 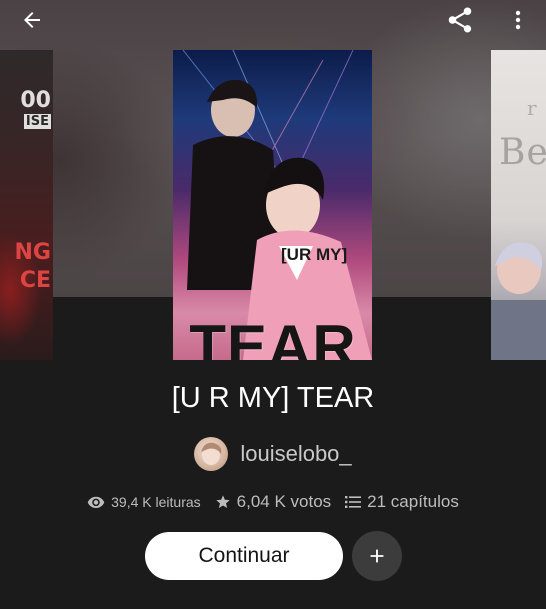 I want to click on votes-count: 6,04 K votos, so click(x=284, y=501).